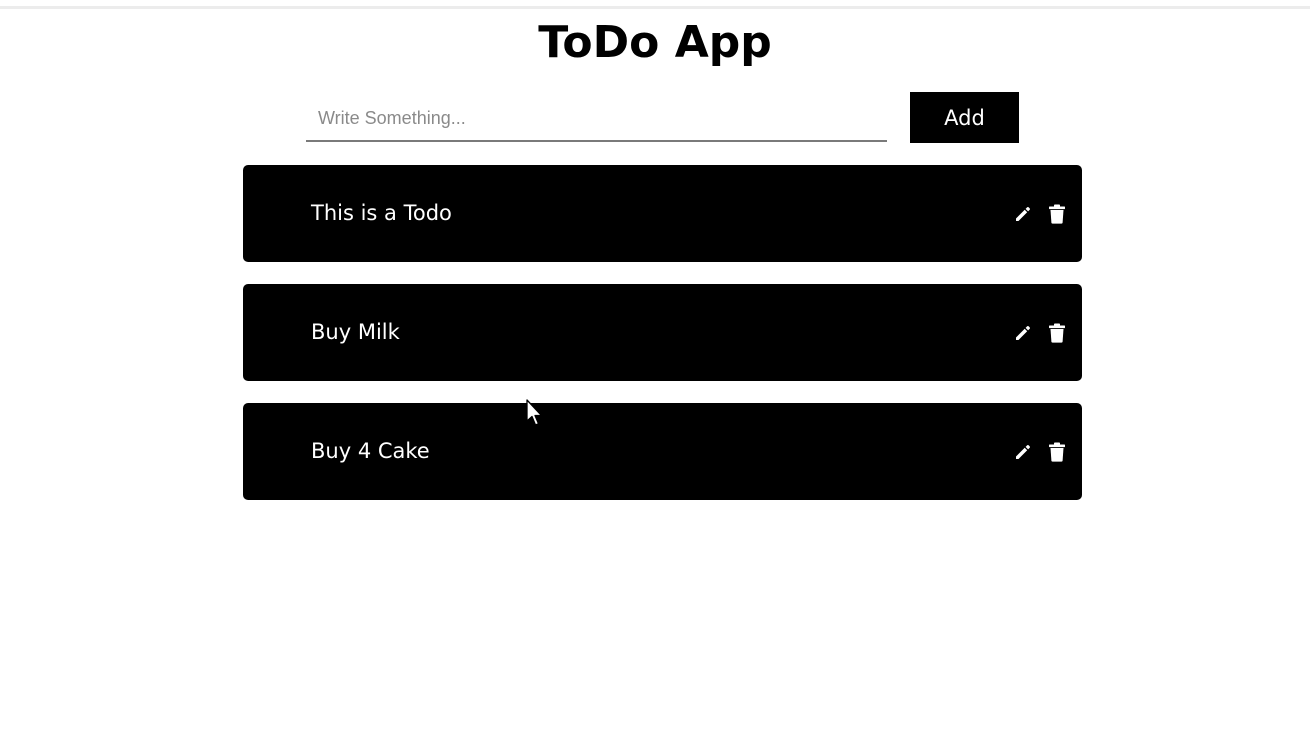 The height and width of the screenshot is (733, 1310). What do you see at coordinates (355, 332) in the screenshot?
I see `todo-text: Buy Milk` at bounding box center [355, 332].